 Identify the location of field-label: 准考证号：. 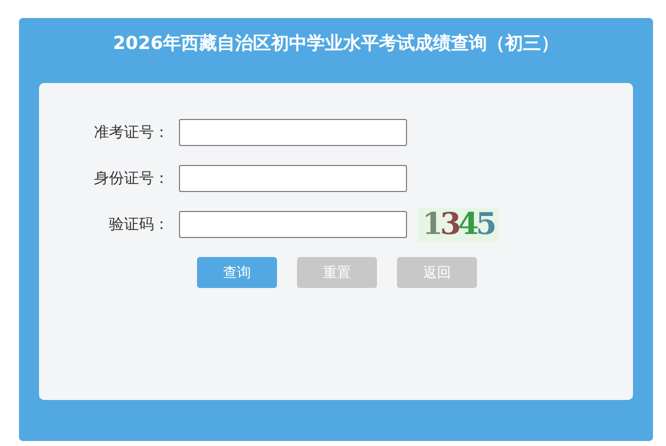
(131, 132).